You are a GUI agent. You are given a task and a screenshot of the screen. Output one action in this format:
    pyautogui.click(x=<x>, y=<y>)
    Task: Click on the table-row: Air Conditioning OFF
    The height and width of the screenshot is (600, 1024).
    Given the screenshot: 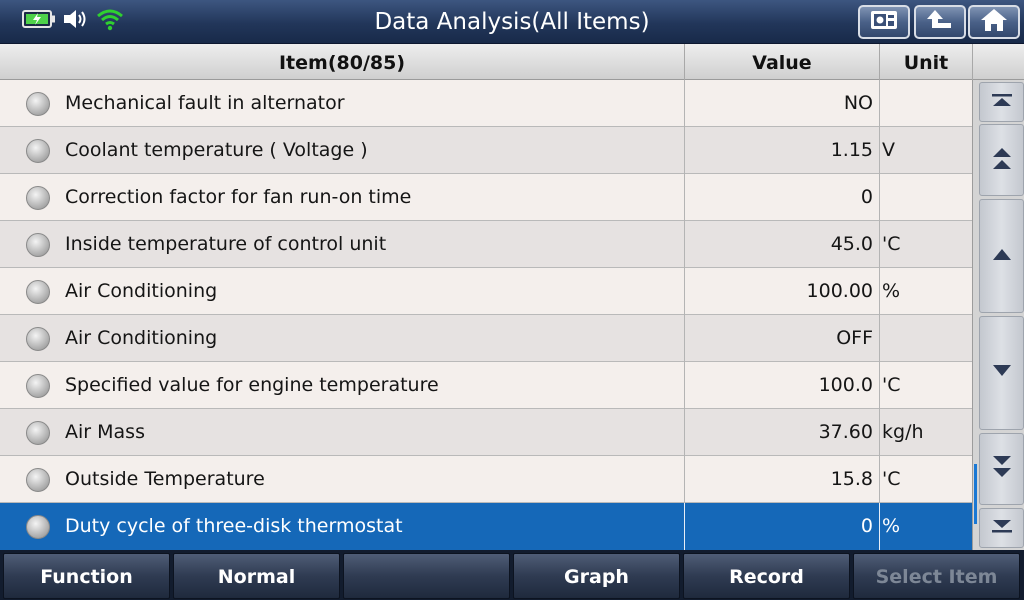 What is the action you would take?
    pyautogui.click(x=486, y=338)
    